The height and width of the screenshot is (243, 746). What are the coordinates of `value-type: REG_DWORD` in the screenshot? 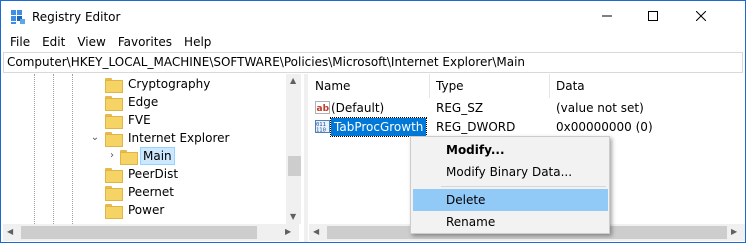 It's located at (476, 127).